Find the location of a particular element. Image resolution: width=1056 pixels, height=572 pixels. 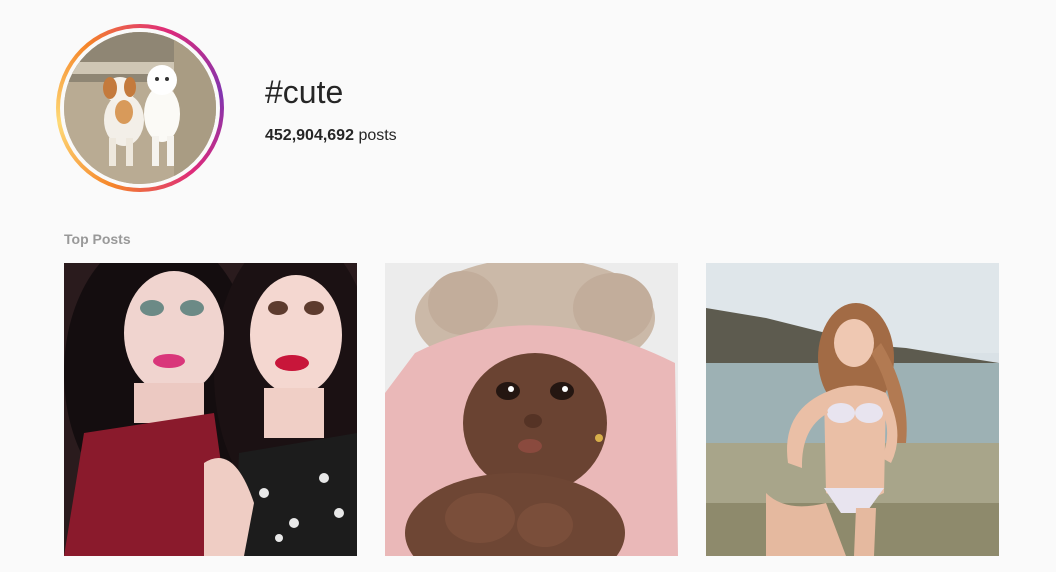

hashtag-avatar is located at coordinates (140, 108).